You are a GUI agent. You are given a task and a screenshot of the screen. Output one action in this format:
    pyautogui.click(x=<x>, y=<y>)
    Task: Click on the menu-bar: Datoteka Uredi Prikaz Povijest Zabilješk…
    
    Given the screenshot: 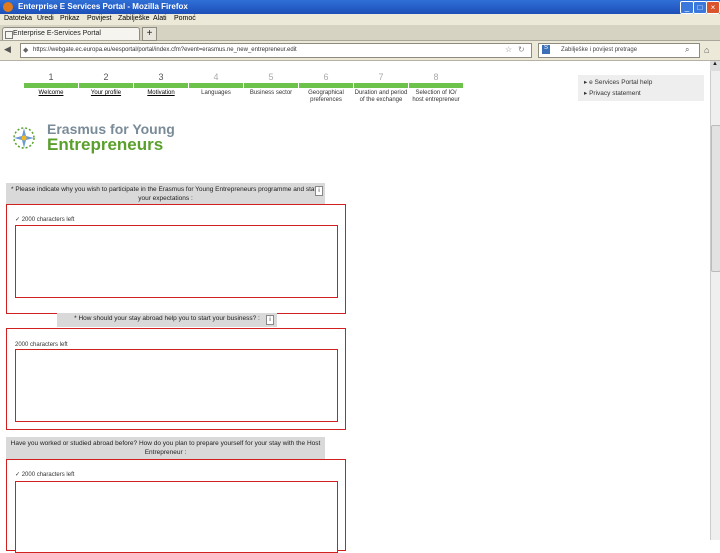 What is the action you would take?
    pyautogui.click(x=360, y=19)
    